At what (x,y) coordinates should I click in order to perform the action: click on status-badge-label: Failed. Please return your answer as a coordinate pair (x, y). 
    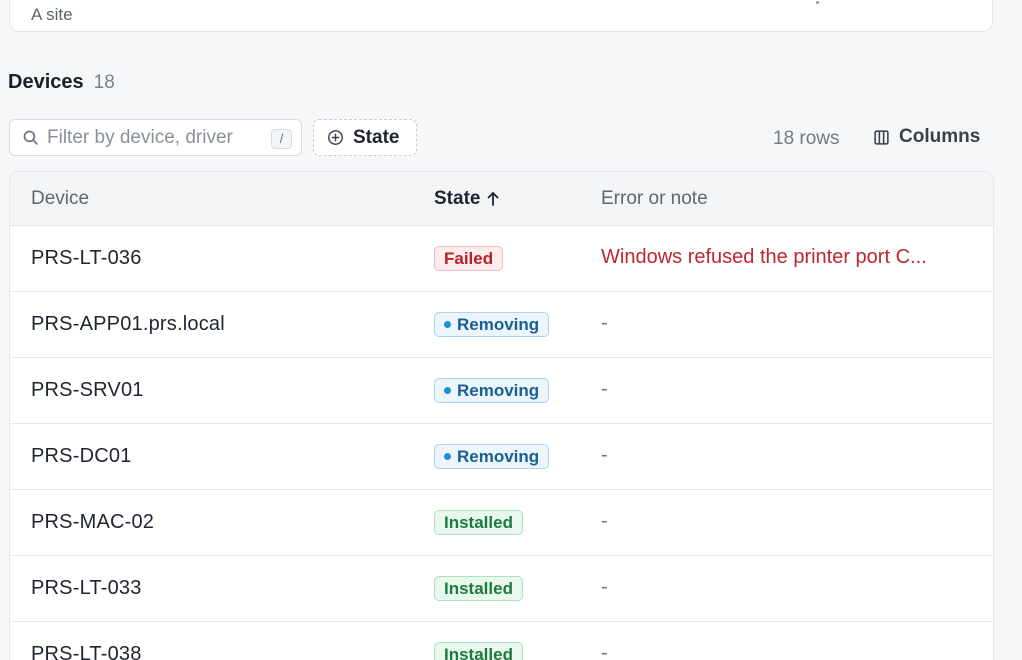
    Looking at the image, I should click on (469, 258).